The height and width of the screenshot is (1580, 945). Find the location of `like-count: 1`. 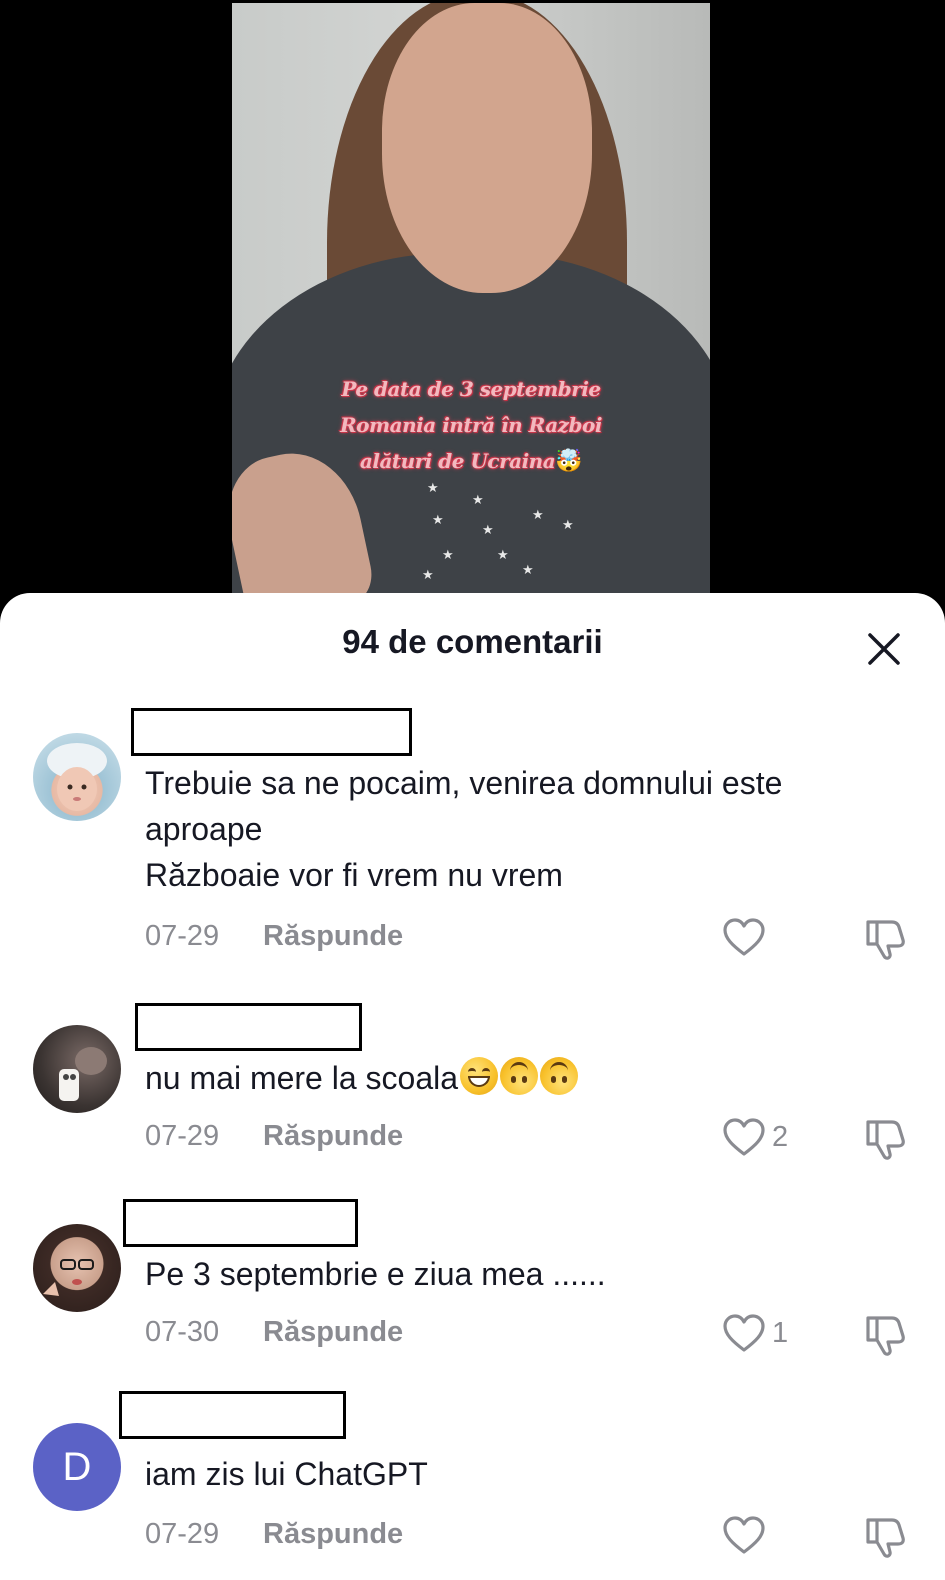

like-count: 1 is located at coordinates (780, 1333).